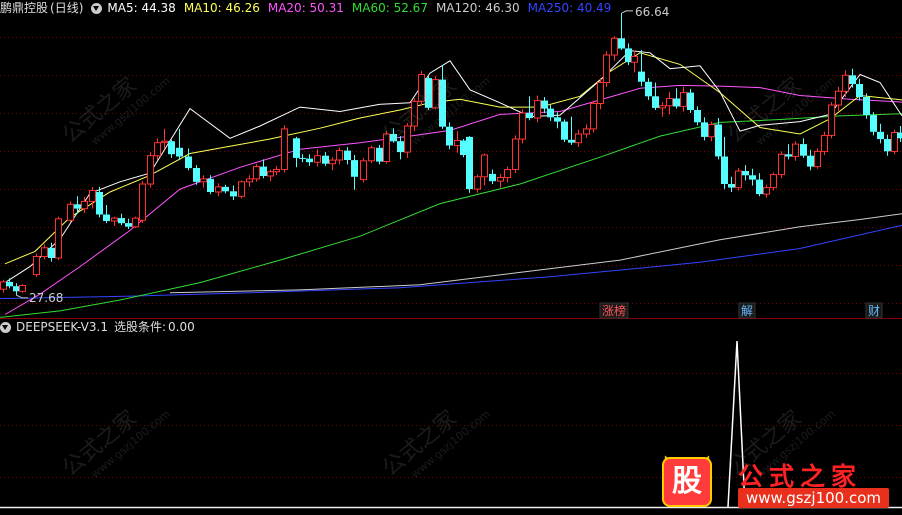 Image resolution: width=902 pixels, height=515 pixels. I want to click on ma250-line, so click(451, 262).